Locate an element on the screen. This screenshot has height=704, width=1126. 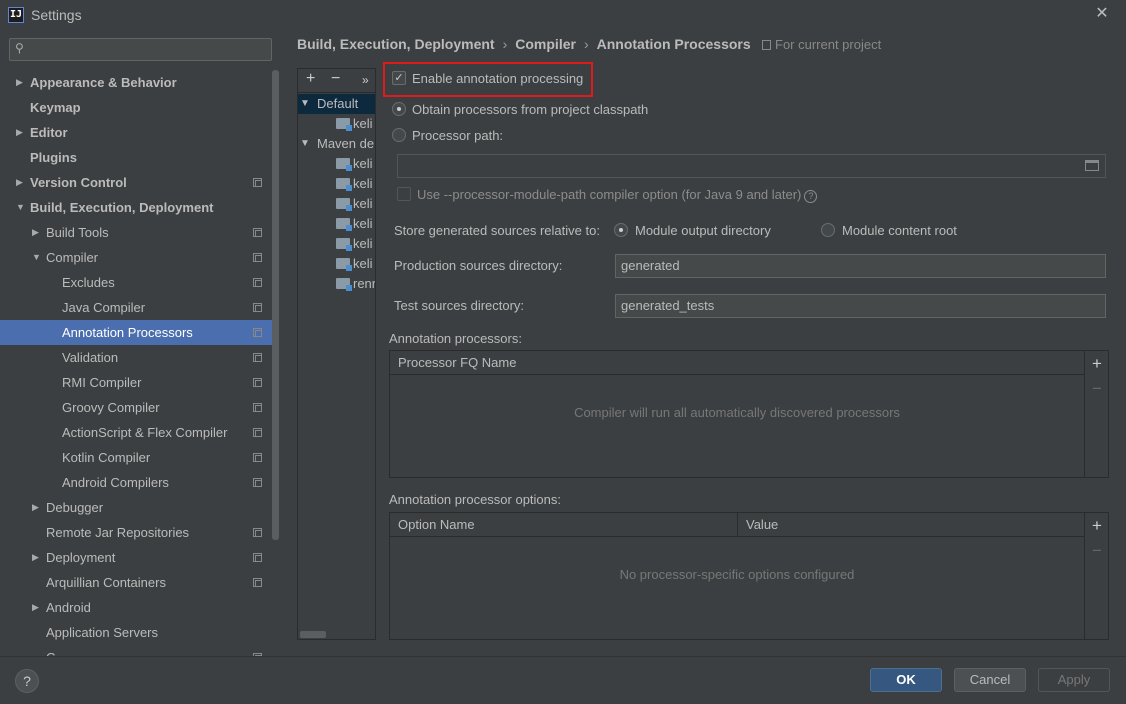
obtain-from-classpath-radio is located at coordinates (399, 109).